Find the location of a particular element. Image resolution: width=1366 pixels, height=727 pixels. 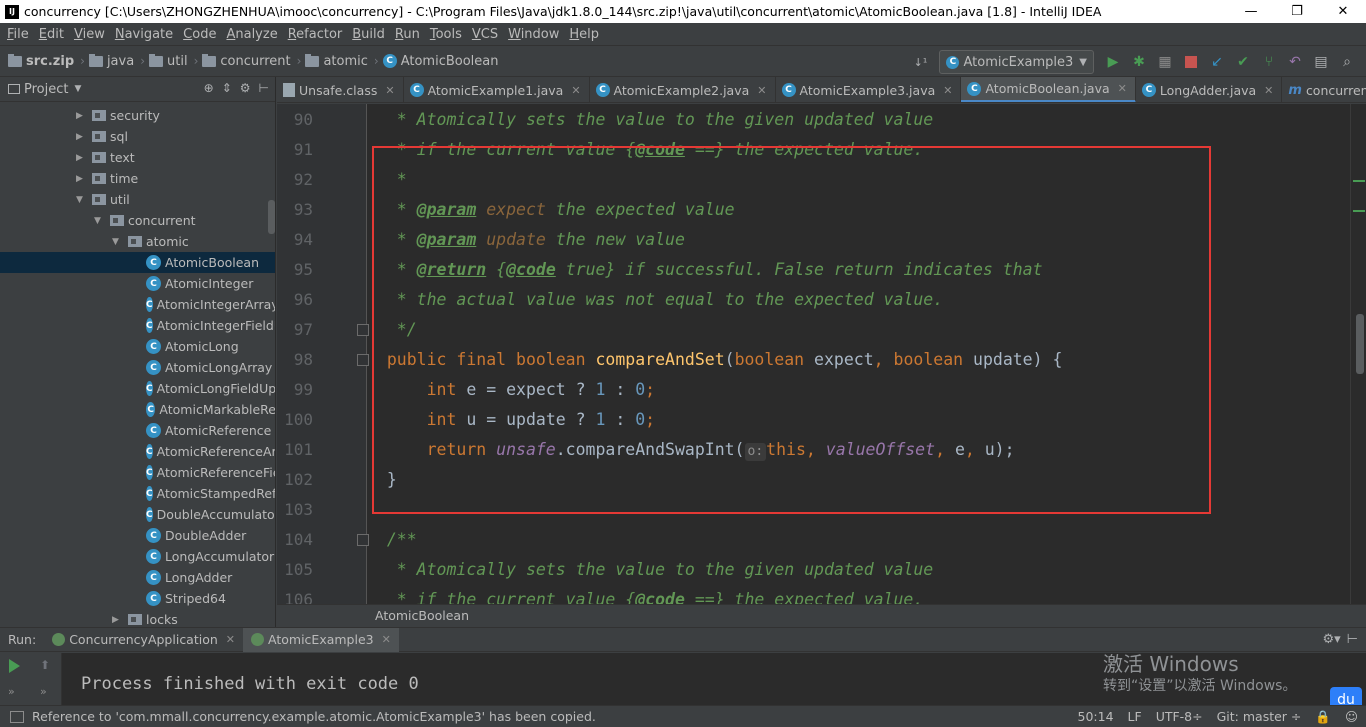

tab-concurrency: mconcurrency is located at coordinates (1324, 89).